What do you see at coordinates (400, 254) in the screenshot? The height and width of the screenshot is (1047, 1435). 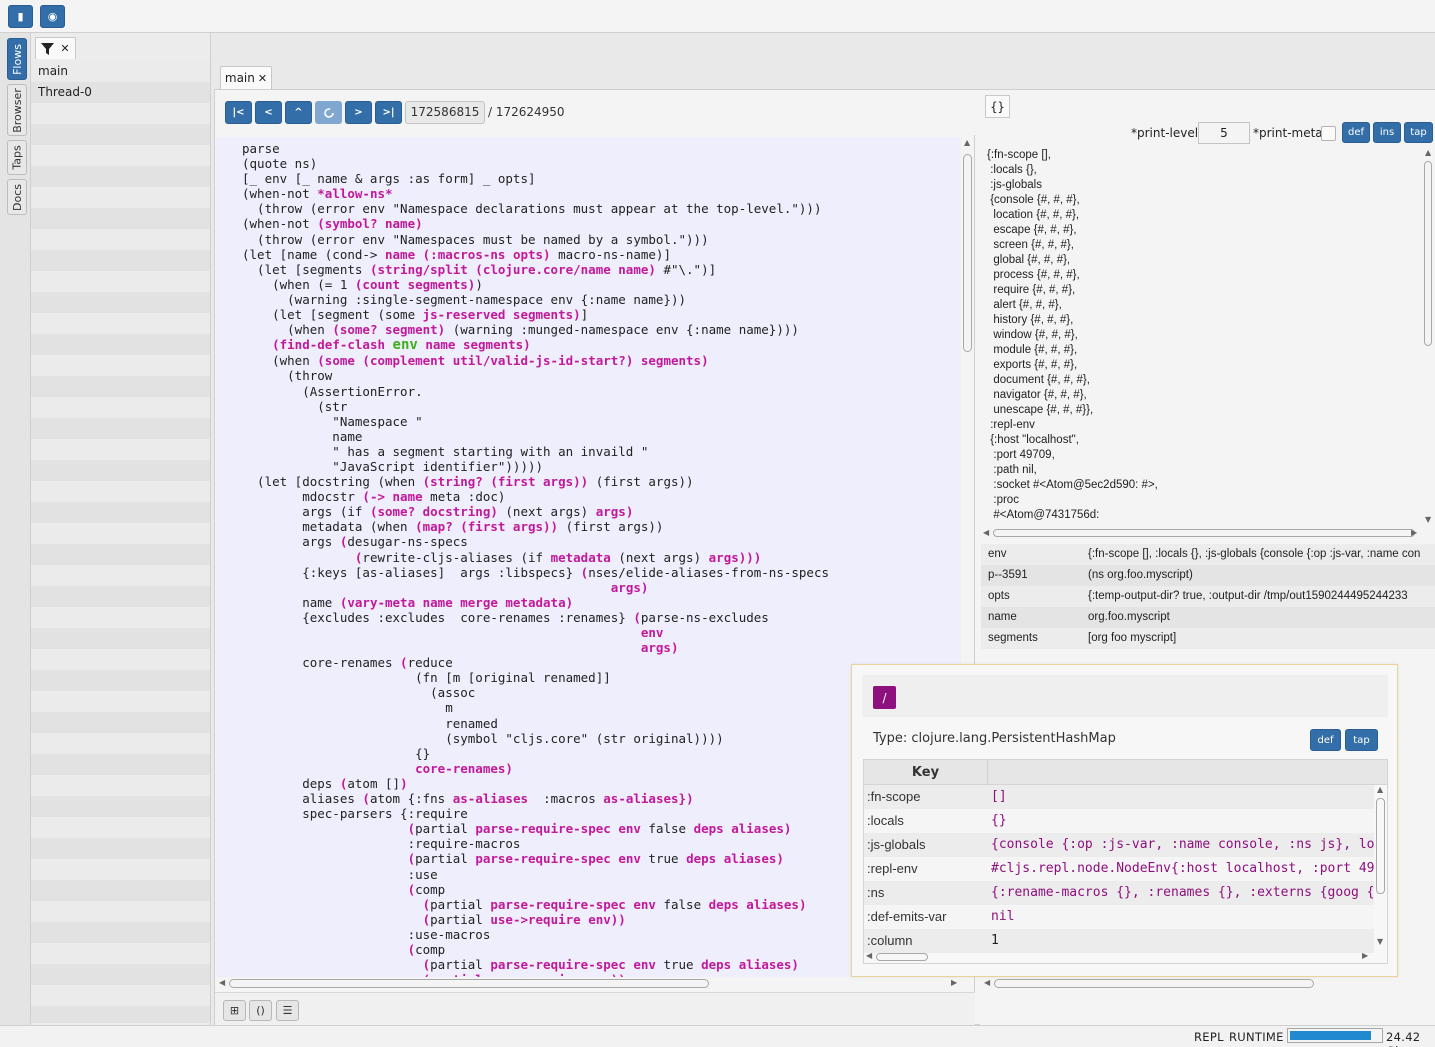 I see `code-token: name` at bounding box center [400, 254].